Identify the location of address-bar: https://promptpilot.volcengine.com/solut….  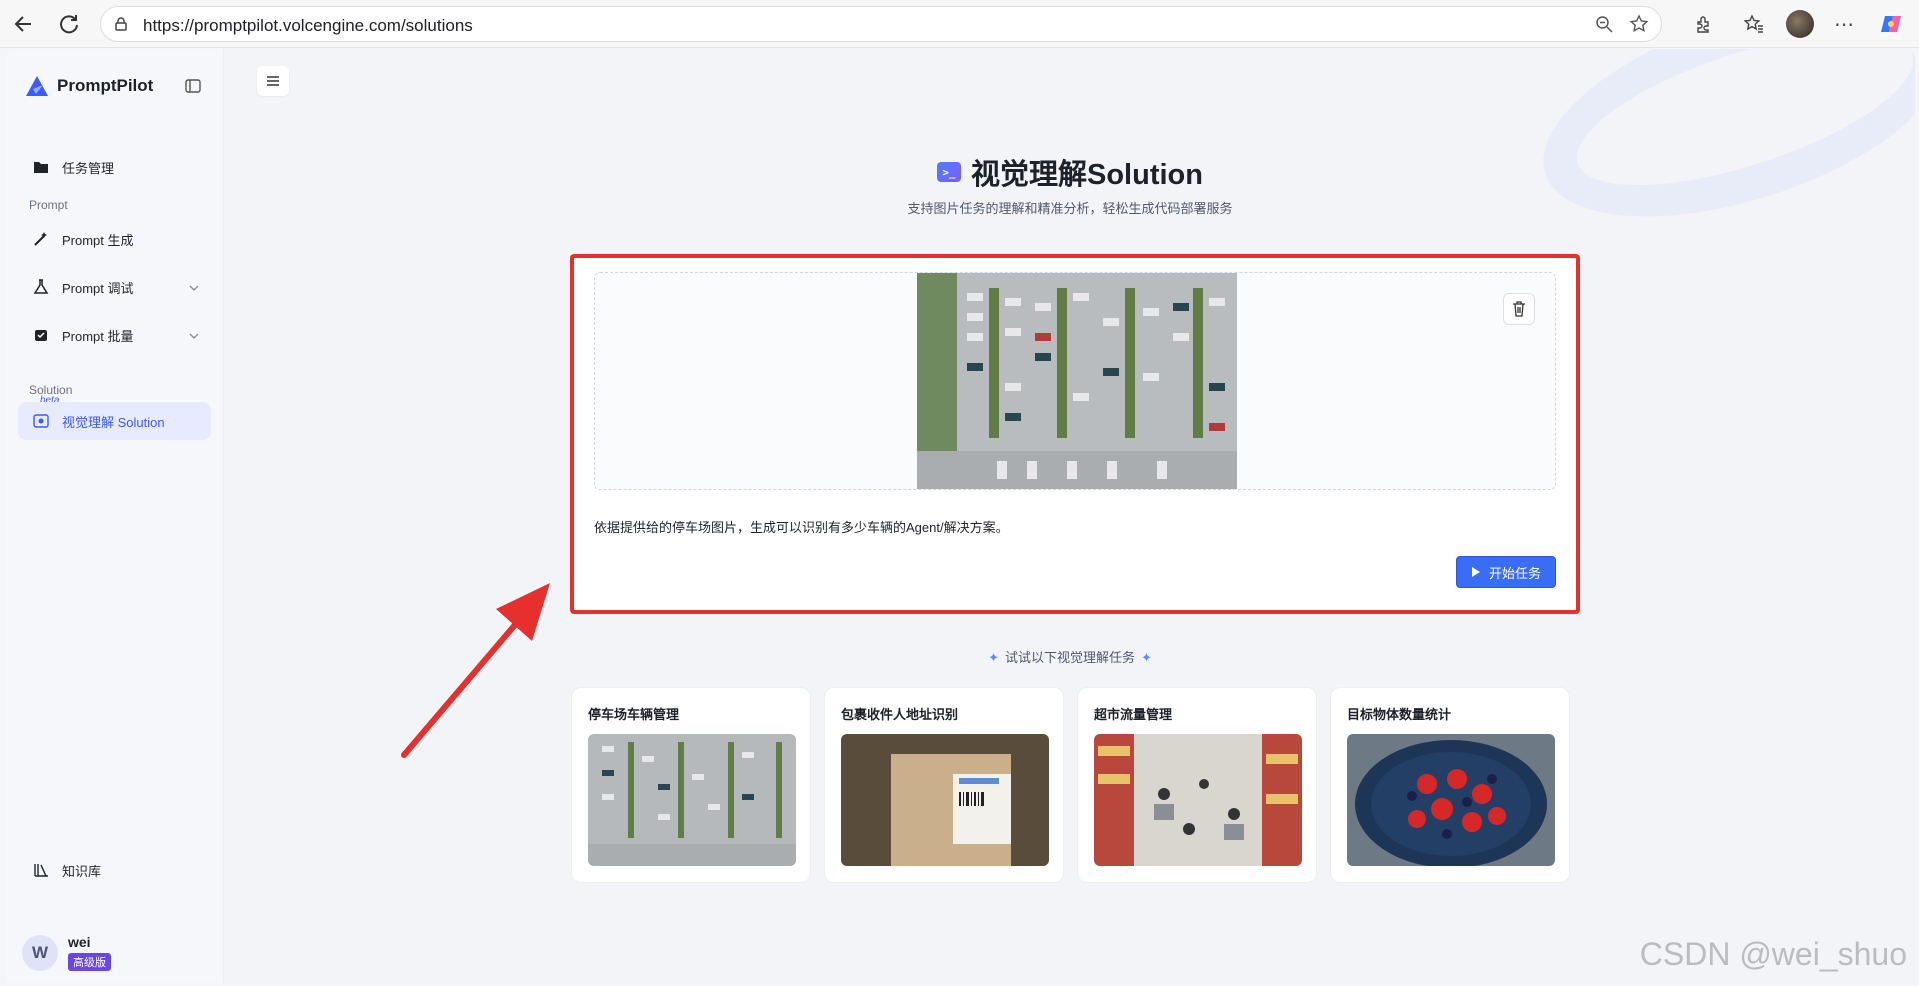
(881, 24).